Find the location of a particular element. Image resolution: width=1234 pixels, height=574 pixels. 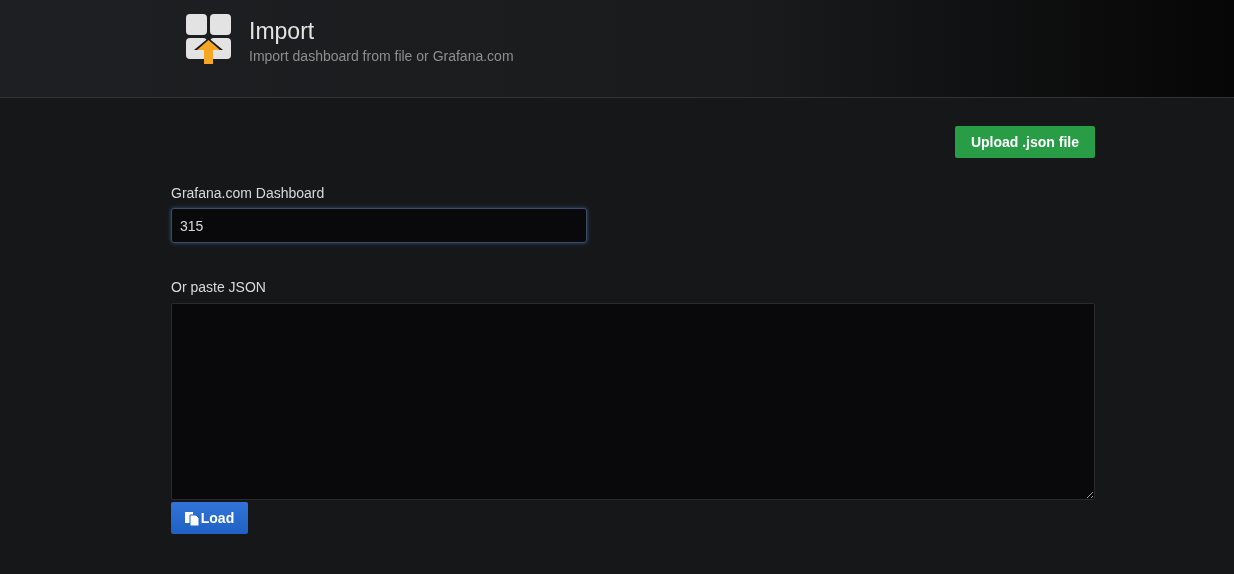

load-button: Load is located at coordinates (209, 518).